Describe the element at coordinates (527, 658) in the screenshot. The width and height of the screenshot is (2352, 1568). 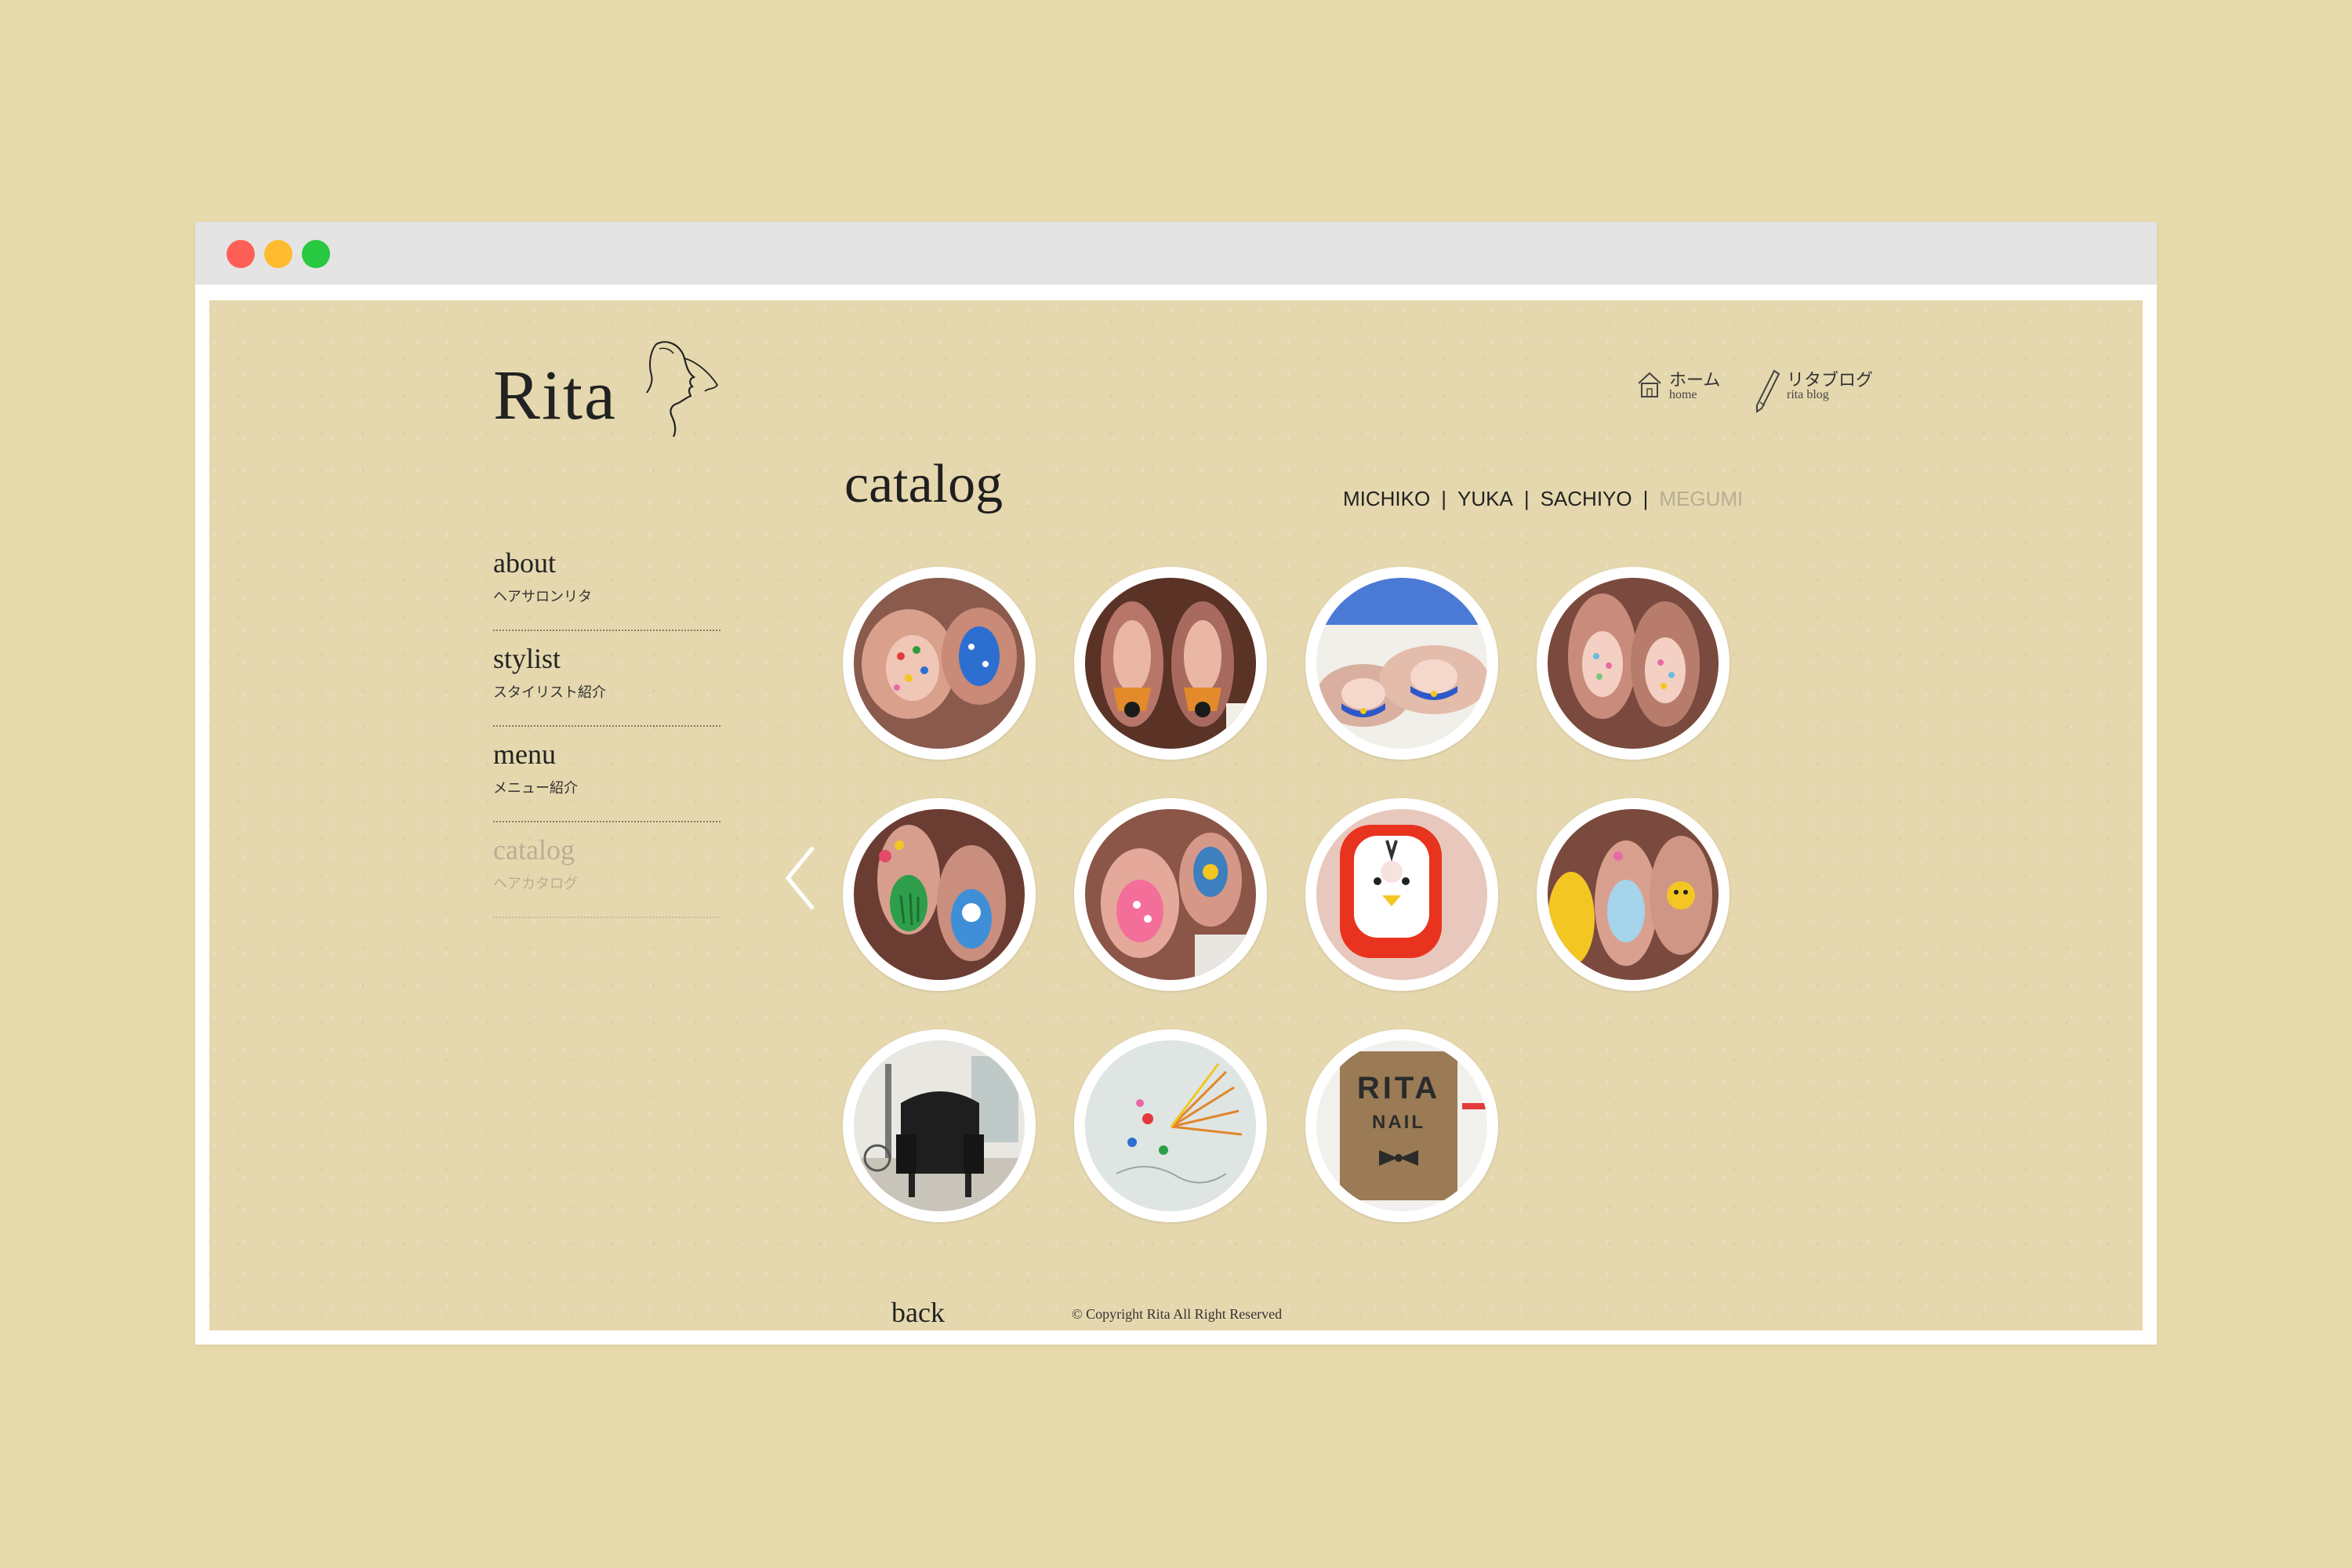
I see `sidebar-item-label: stylist` at that location.